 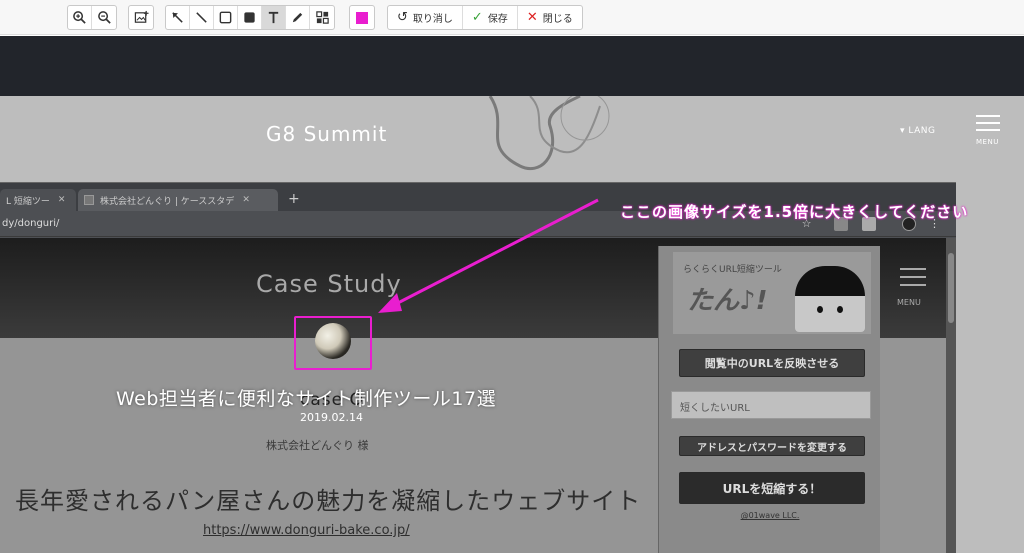 I want to click on undo-button: ↺ 取り消し, so click(x=425, y=17).